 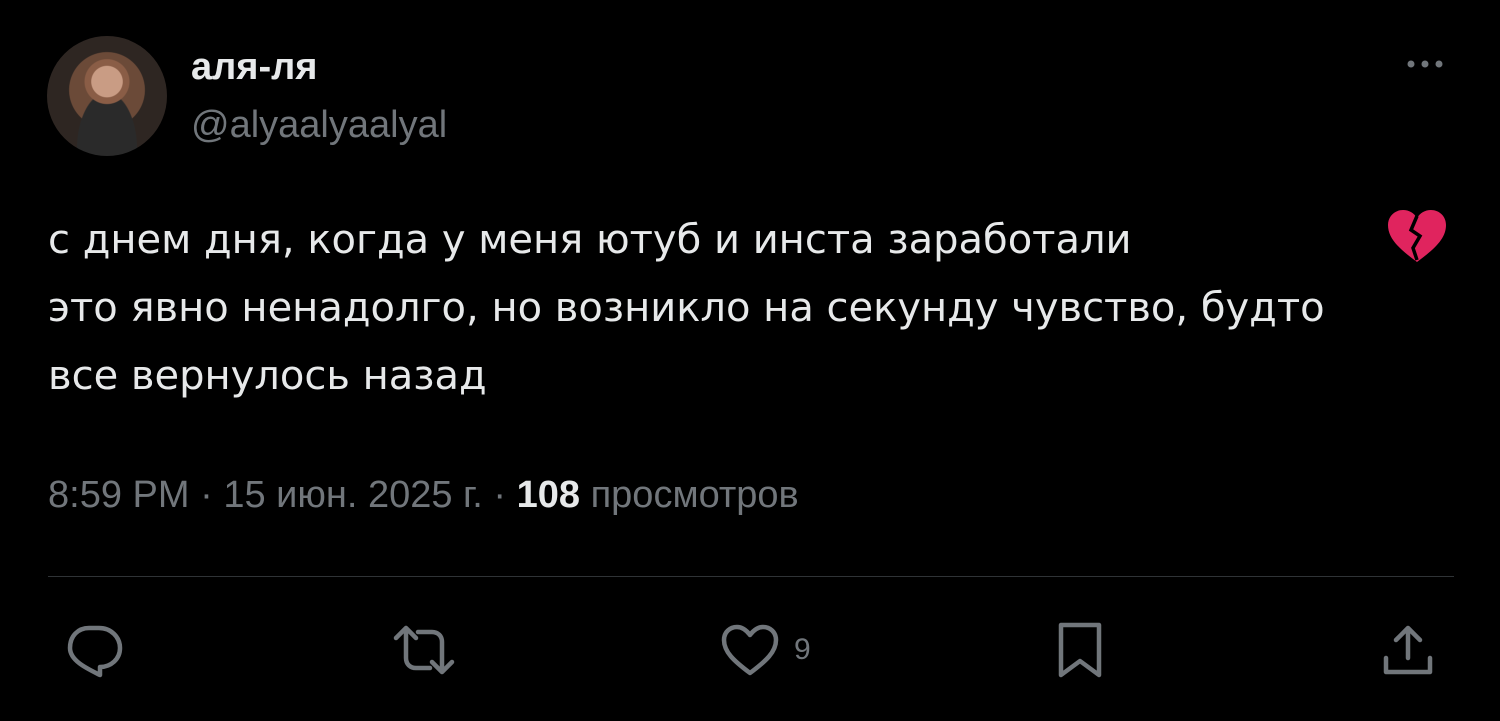 I want to click on more-options-icon, so click(x=1425, y=63).